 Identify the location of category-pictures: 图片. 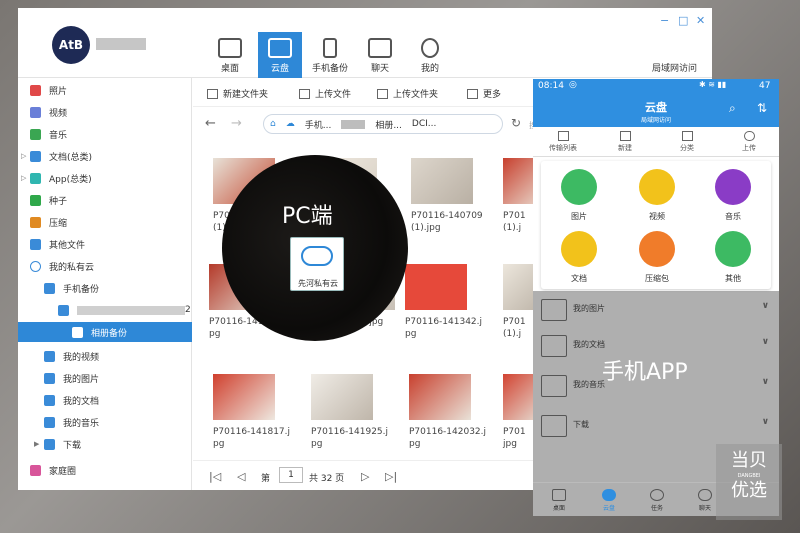
(579, 195).